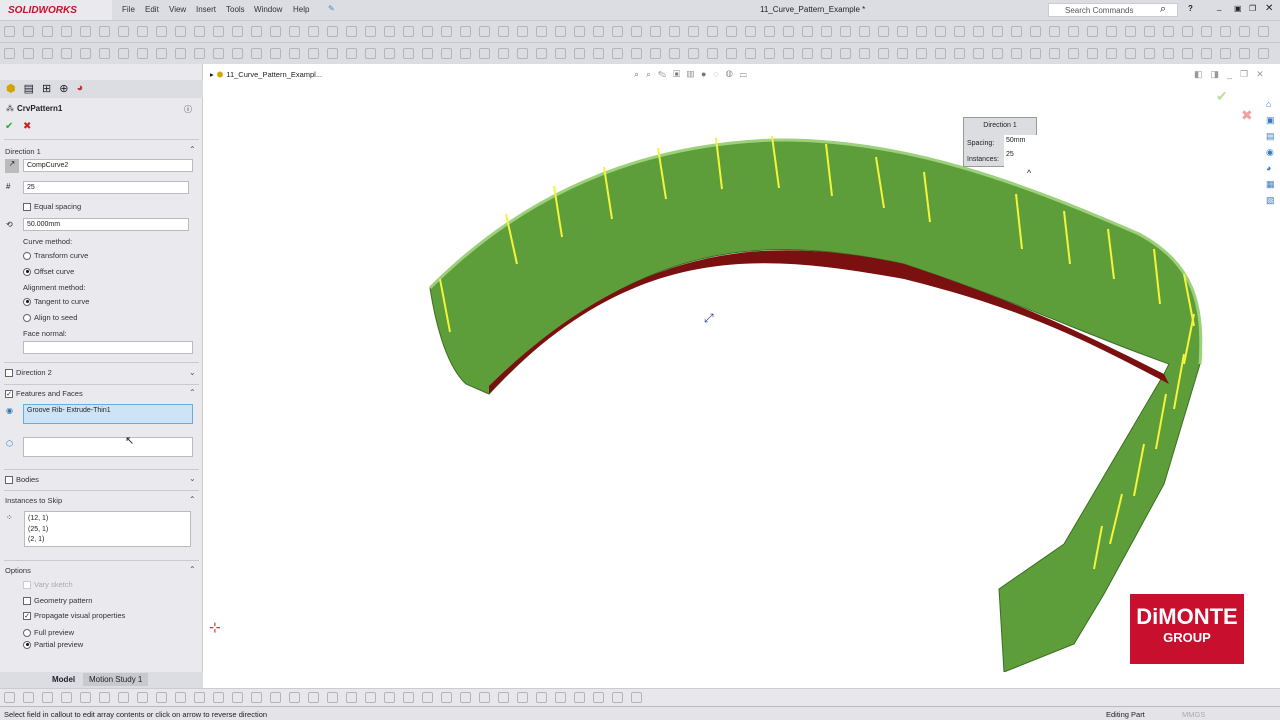 The image size is (1280, 720). Describe the element at coordinates (107, 519) in the screenshot. I see `skip-item: (12, 1)` at that location.